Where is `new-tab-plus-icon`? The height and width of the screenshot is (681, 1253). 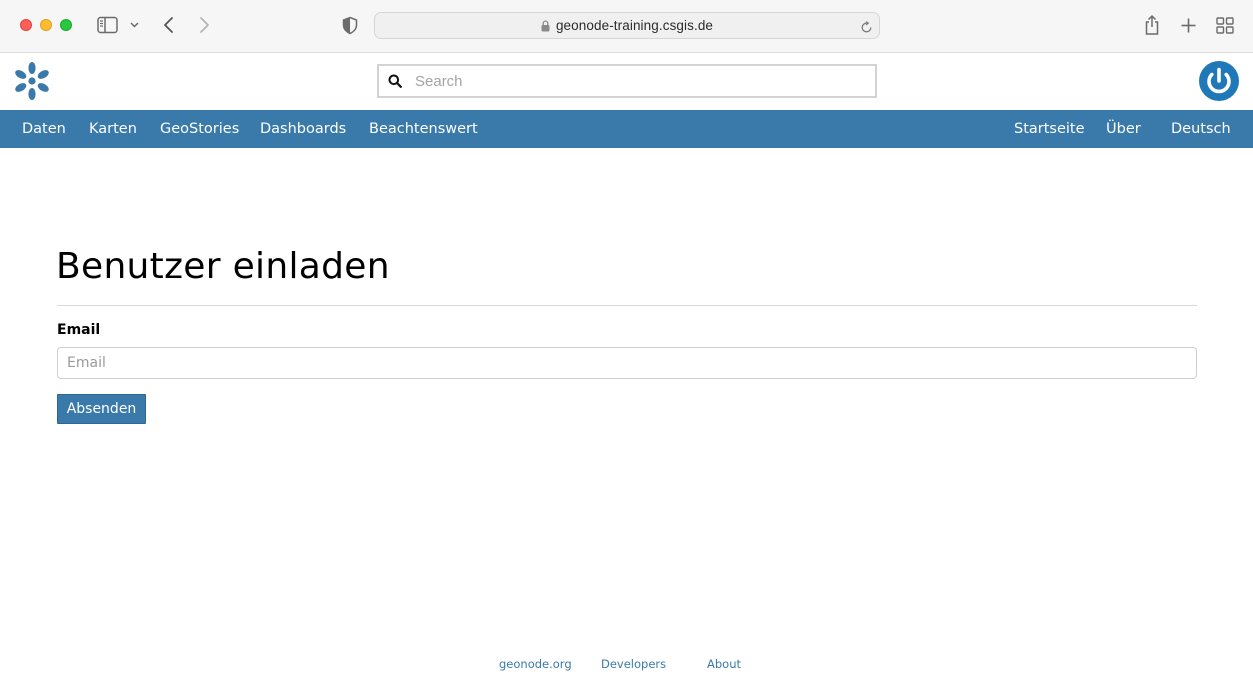 new-tab-plus-icon is located at coordinates (1188, 25).